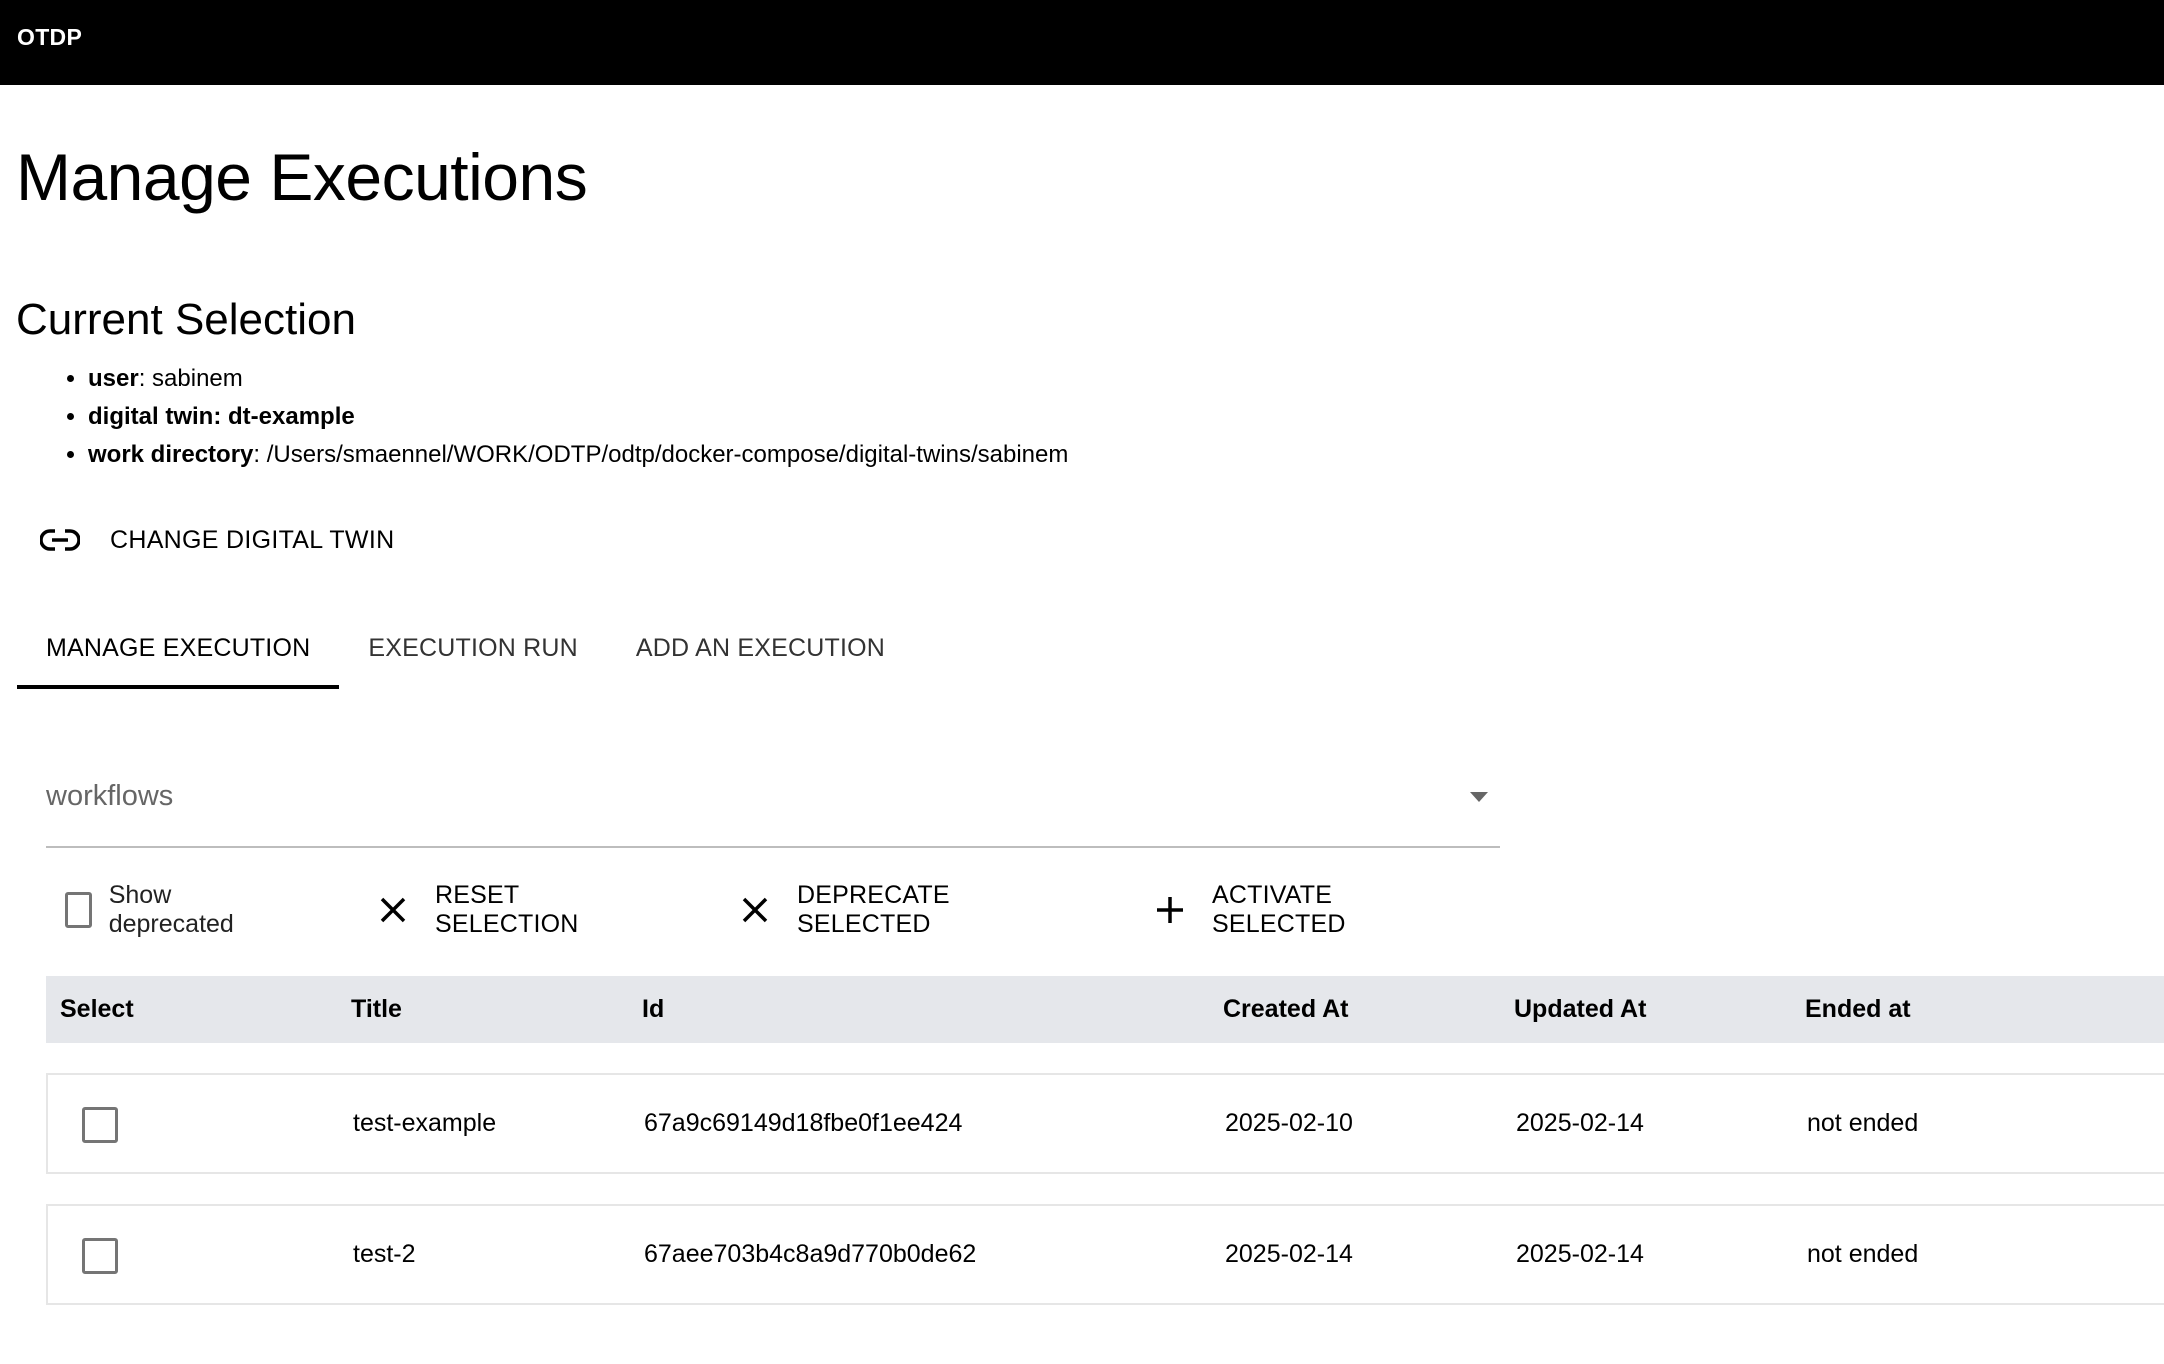  Describe the element at coordinates (873, 909) in the screenshot. I see `deprecate-selected-label: DEPRECATE SELECTED` at that location.